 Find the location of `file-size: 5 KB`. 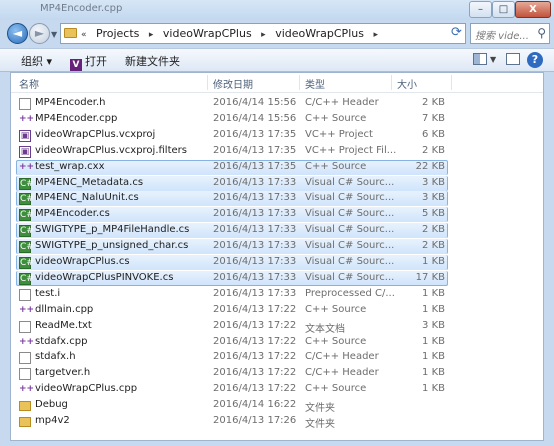

file-size: 5 KB is located at coordinates (433, 214).